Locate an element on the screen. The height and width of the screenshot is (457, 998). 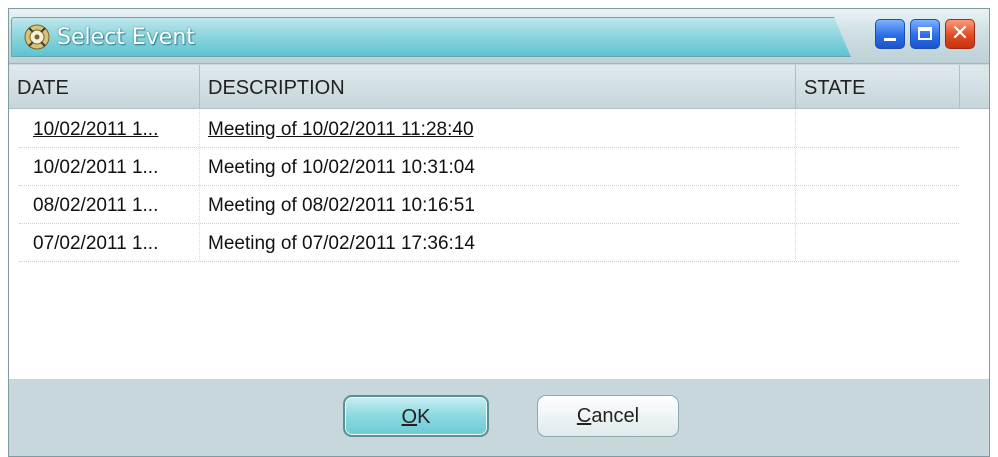
list-header: DATE DESCRIPTION STATE is located at coordinates (499, 87).